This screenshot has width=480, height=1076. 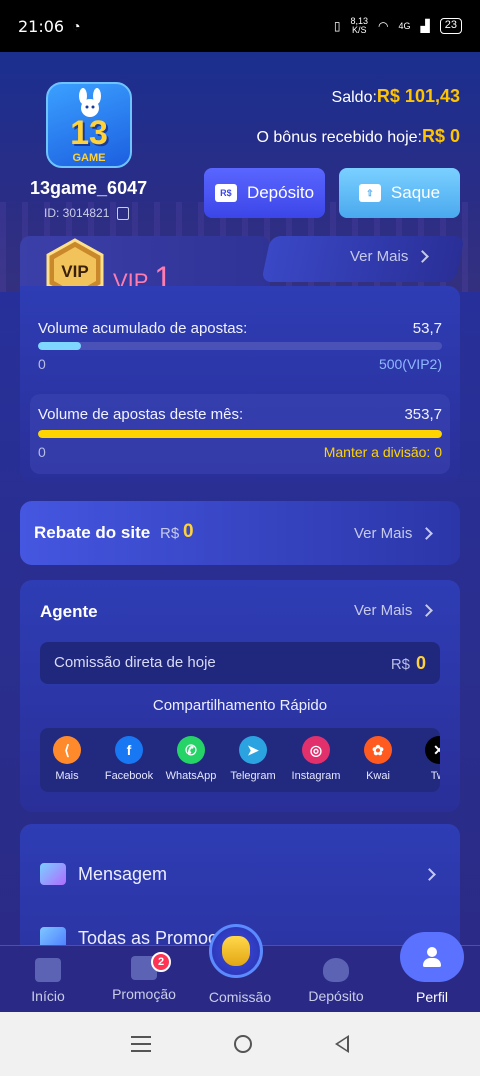 I want to click on accumulated-target: 500(VIP2), so click(x=410, y=364).